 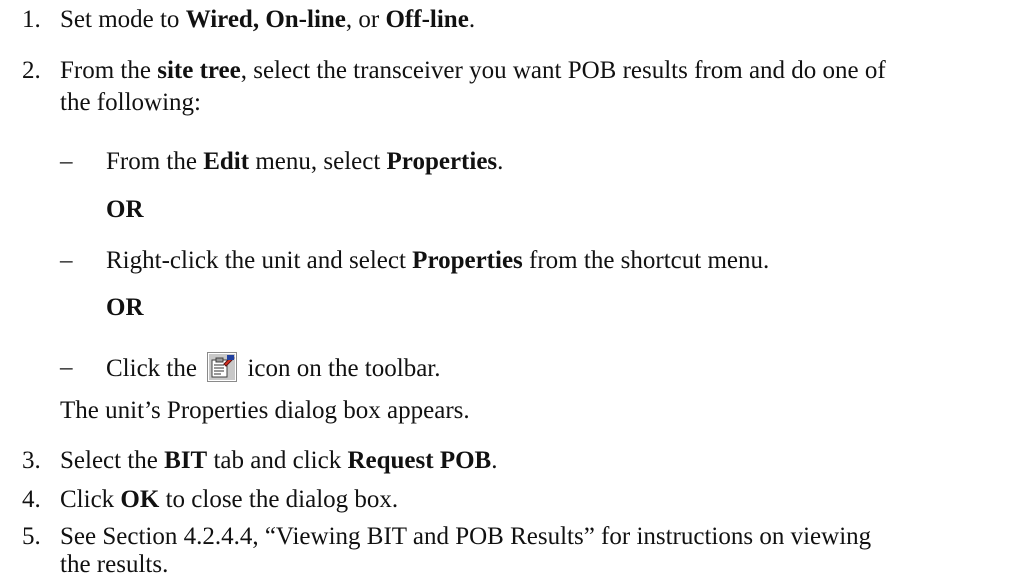 What do you see at coordinates (140, 499) in the screenshot?
I see `ok-term: OK` at bounding box center [140, 499].